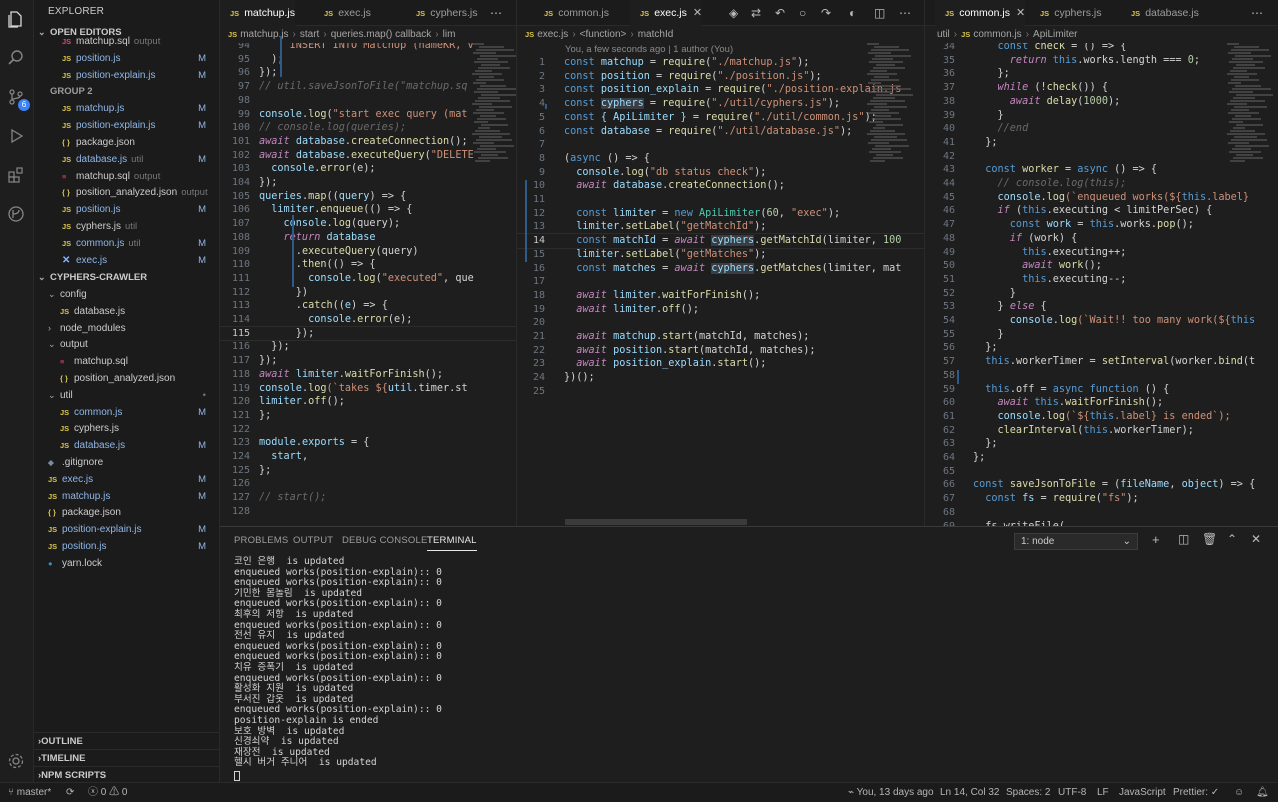  What do you see at coordinates (1072, 792) in the screenshot?
I see `encoding: UTF-8` at bounding box center [1072, 792].